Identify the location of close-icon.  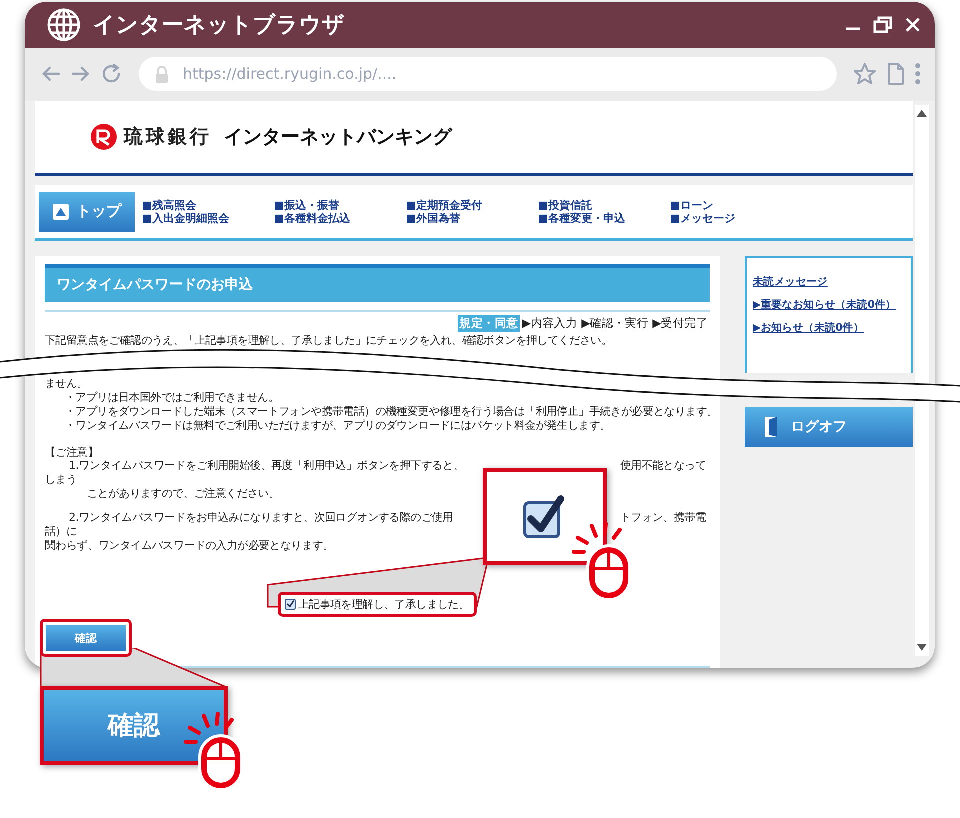
(913, 24).